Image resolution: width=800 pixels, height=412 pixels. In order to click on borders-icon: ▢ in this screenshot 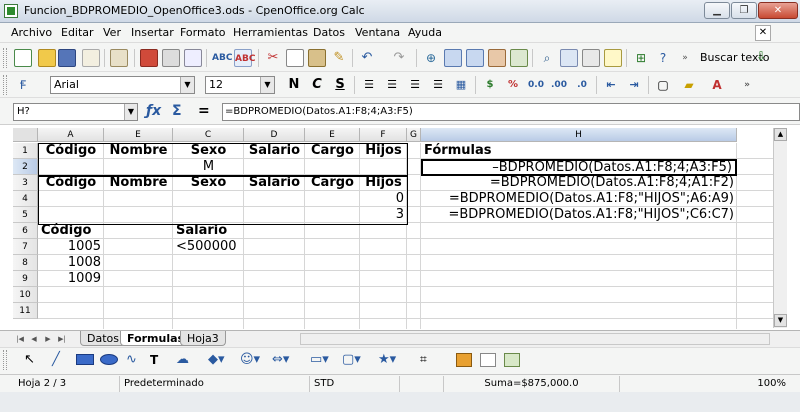, I will do `click(663, 85)`.